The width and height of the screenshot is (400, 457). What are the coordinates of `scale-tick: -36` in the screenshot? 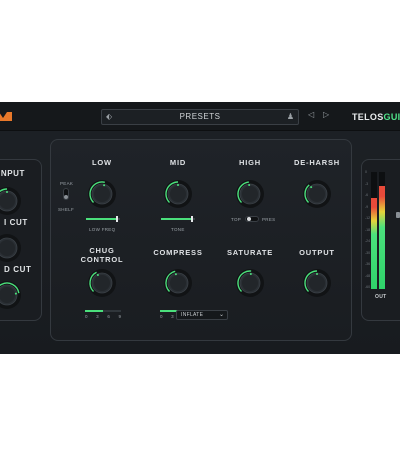 It's located at (368, 264).